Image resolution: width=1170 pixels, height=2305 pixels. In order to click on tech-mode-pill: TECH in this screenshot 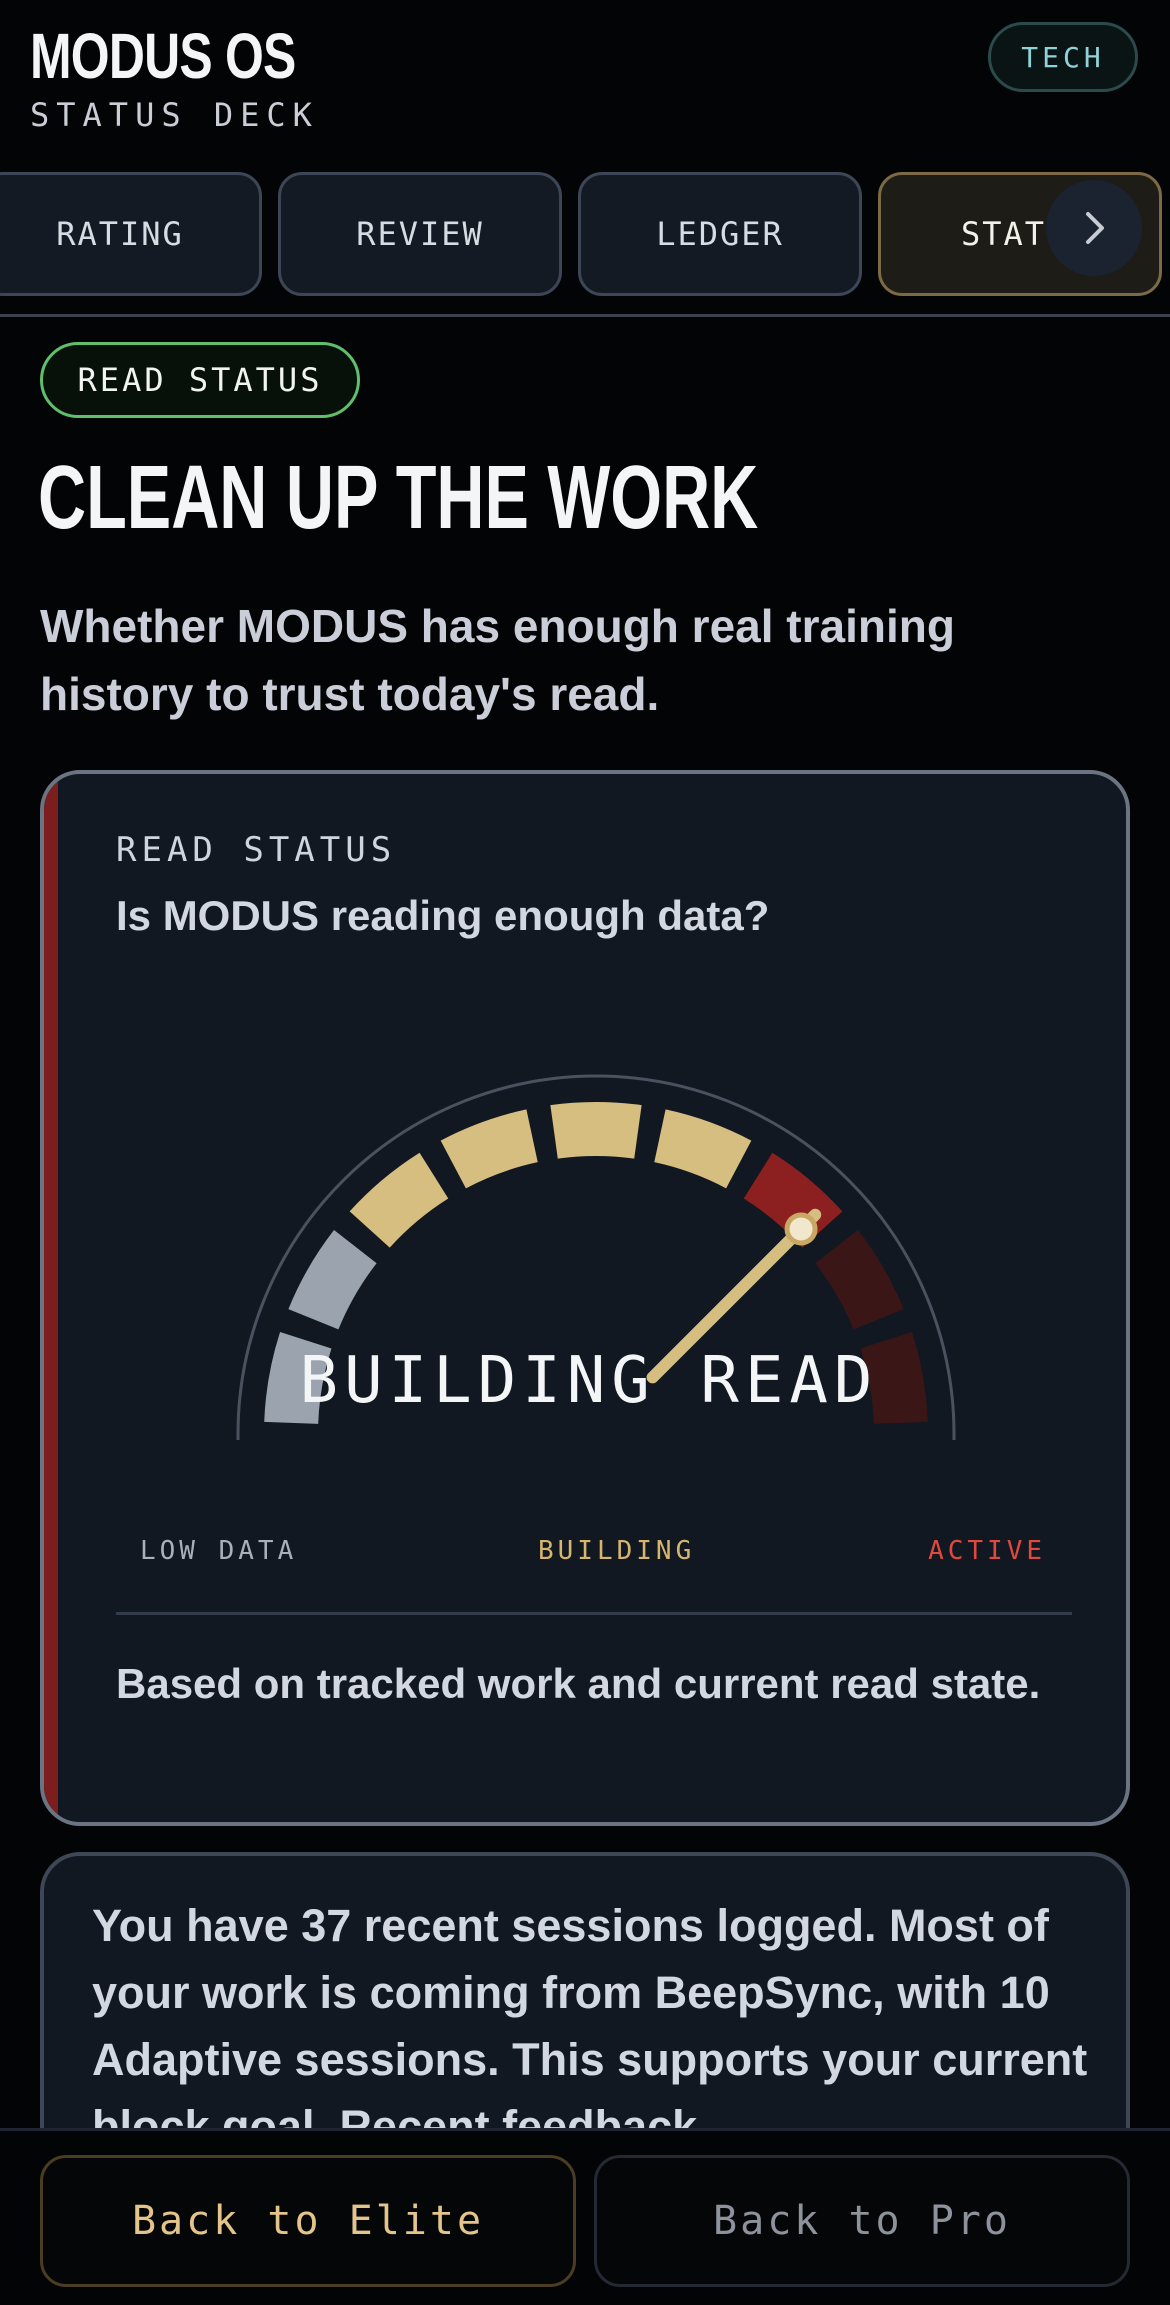, I will do `click(1063, 57)`.